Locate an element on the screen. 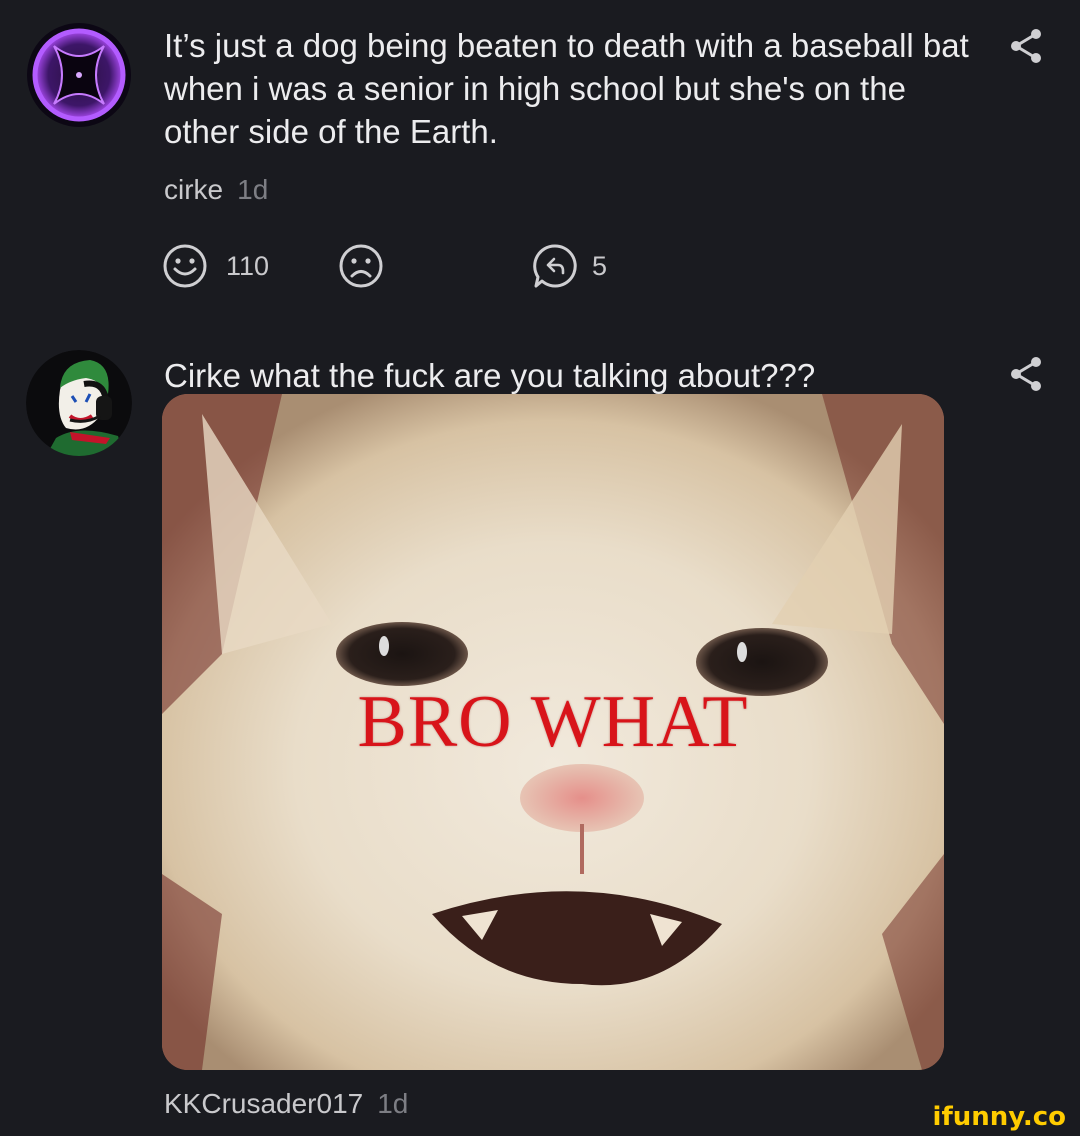 Image resolution: width=1080 pixels, height=1136 pixels. smile-count: 110 is located at coordinates (248, 265).